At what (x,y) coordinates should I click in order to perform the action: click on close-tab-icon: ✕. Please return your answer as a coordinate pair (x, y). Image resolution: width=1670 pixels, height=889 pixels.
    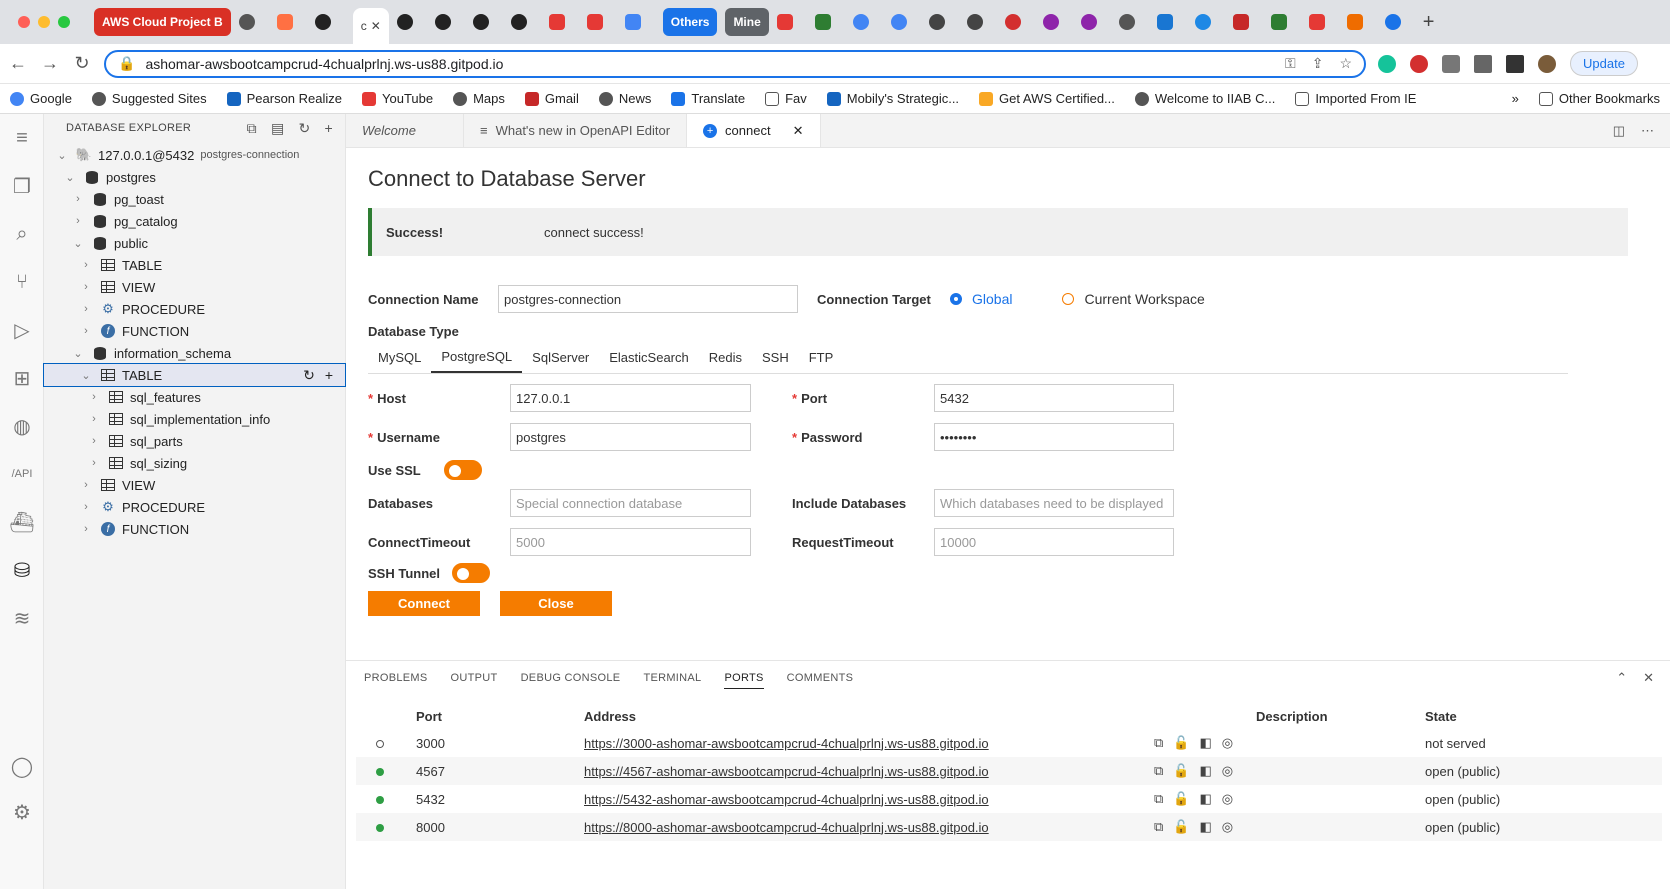
    Looking at the image, I should click on (376, 26).